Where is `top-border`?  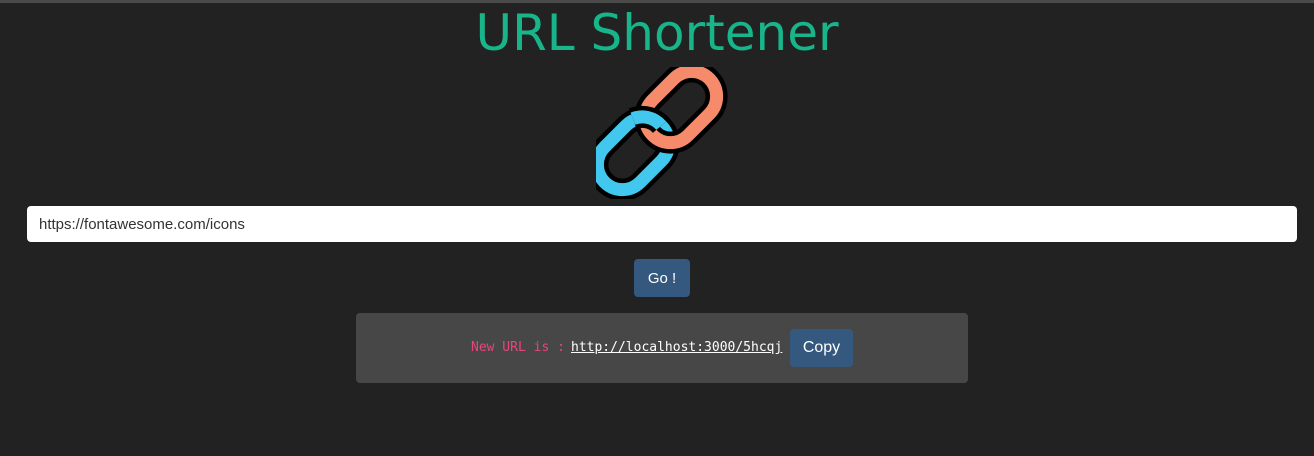
top-border is located at coordinates (657, 1).